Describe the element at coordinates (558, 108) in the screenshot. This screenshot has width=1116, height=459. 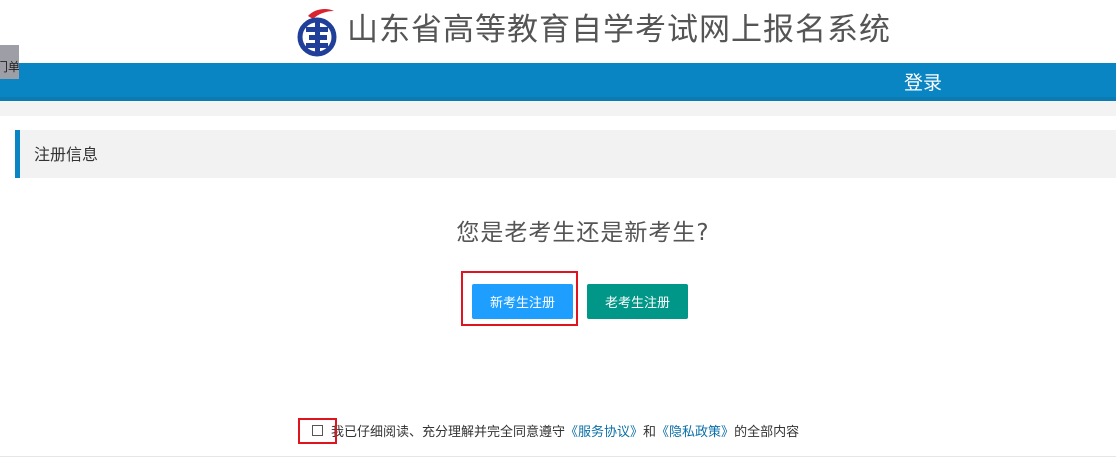
I see `nav-underline-strip` at that location.